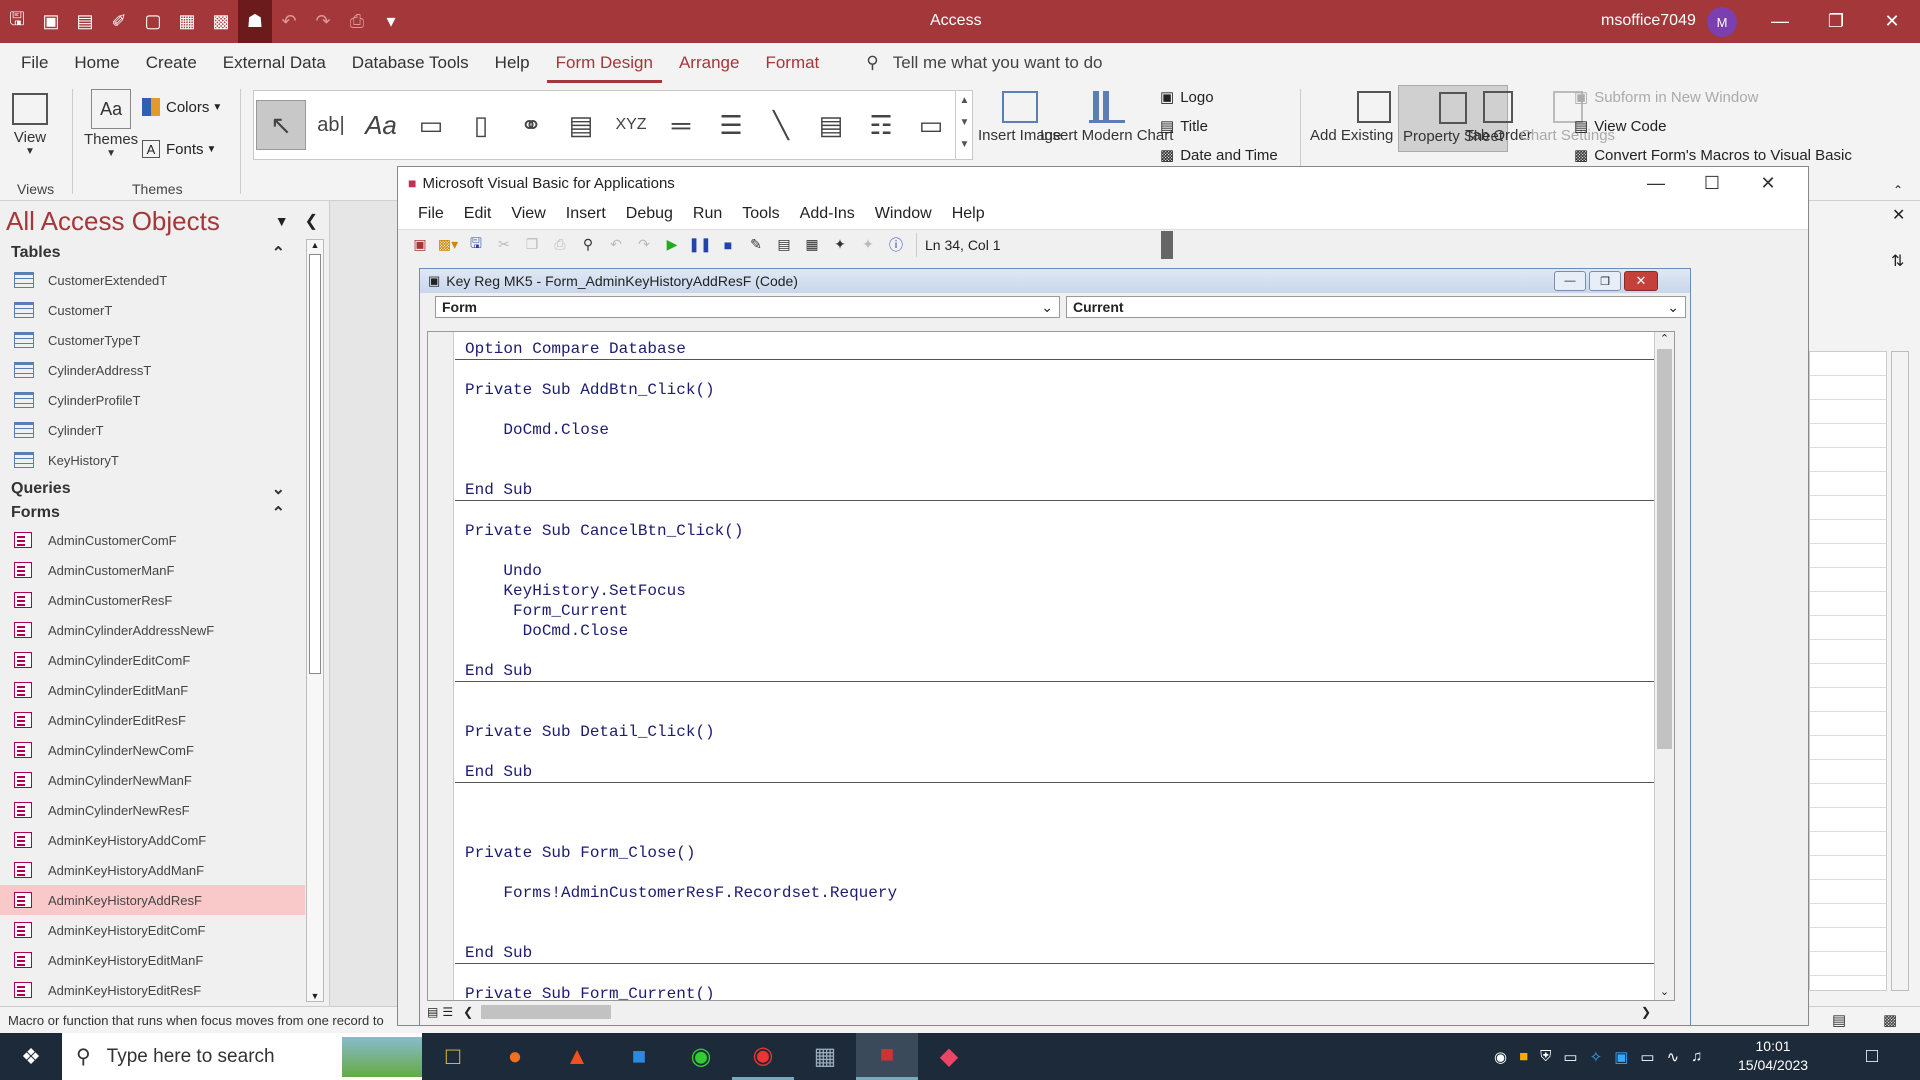 Image resolution: width=1920 pixels, height=1080 pixels. I want to click on tab-help: Help, so click(512, 63).